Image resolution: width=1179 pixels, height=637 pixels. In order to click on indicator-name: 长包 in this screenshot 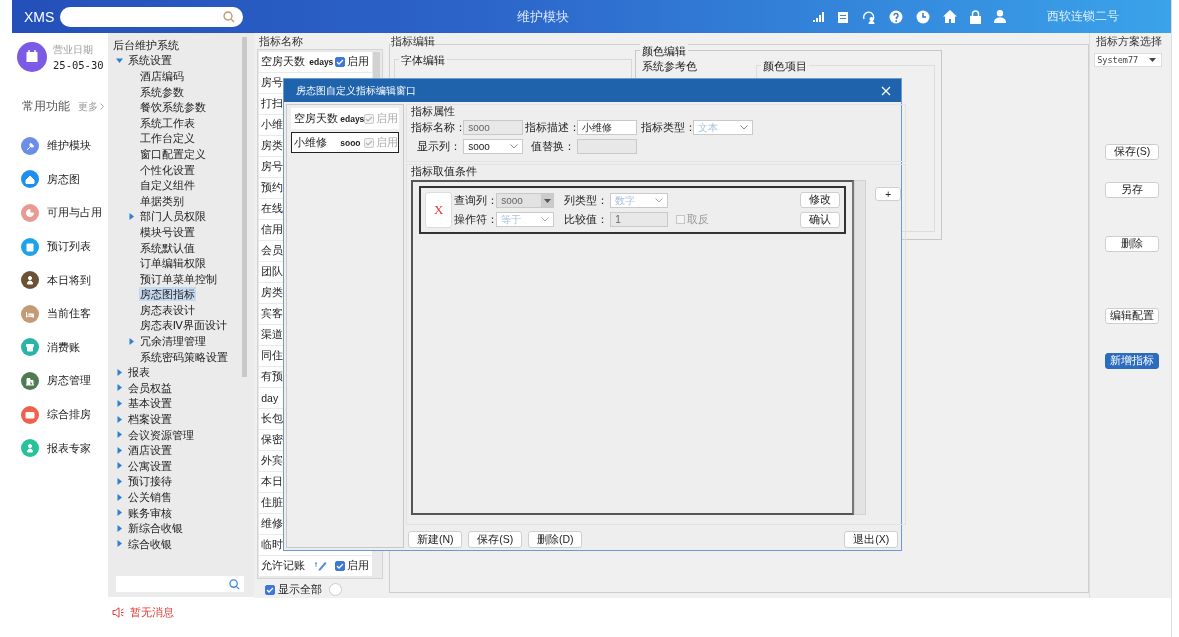, I will do `click(272, 418)`.